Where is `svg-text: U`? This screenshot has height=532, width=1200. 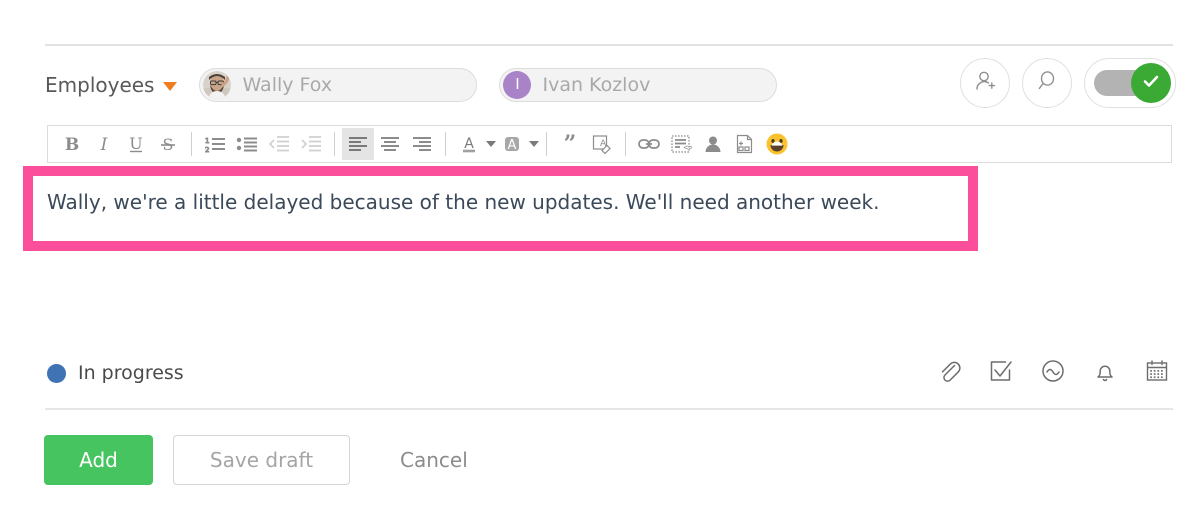 svg-text: U is located at coordinates (135, 143).